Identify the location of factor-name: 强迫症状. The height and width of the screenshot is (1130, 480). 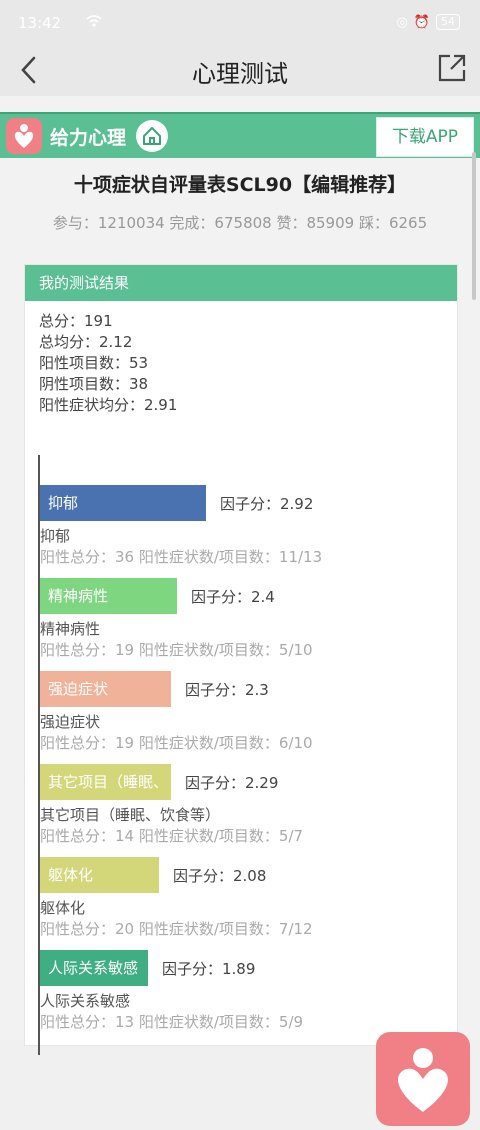
(70, 722).